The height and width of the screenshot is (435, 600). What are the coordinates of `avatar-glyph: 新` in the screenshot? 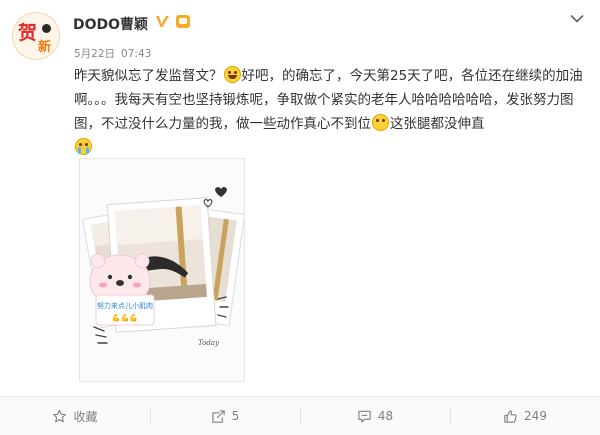 It's located at (45, 47).